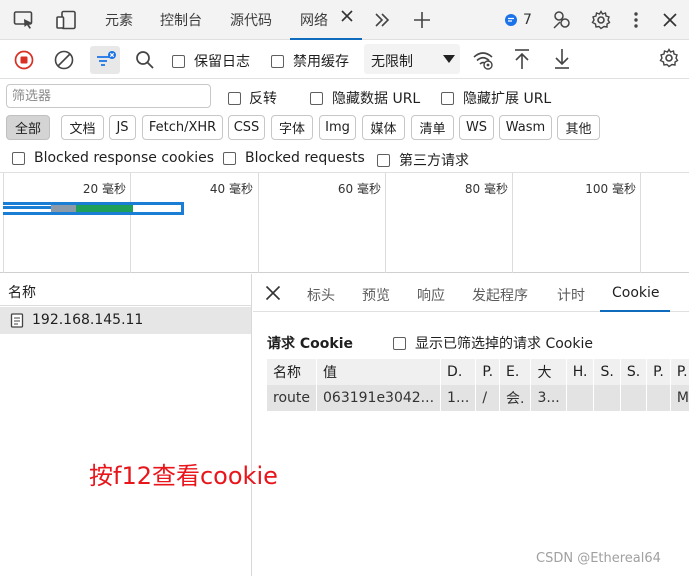  Describe the element at coordinates (292, 372) in the screenshot. I see `col-name: 名称` at that location.